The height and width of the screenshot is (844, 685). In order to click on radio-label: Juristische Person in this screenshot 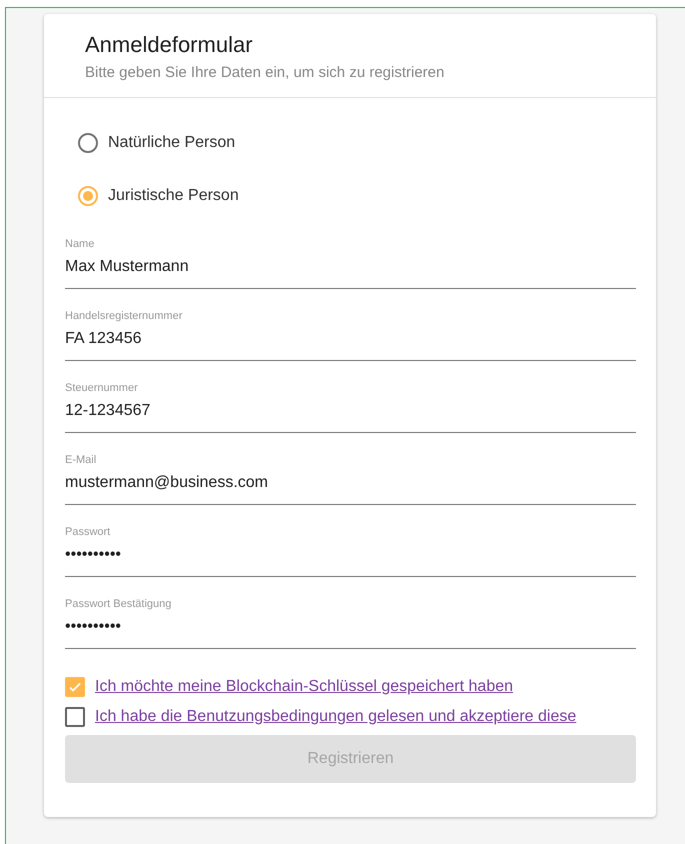, I will do `click(173, 196)`.